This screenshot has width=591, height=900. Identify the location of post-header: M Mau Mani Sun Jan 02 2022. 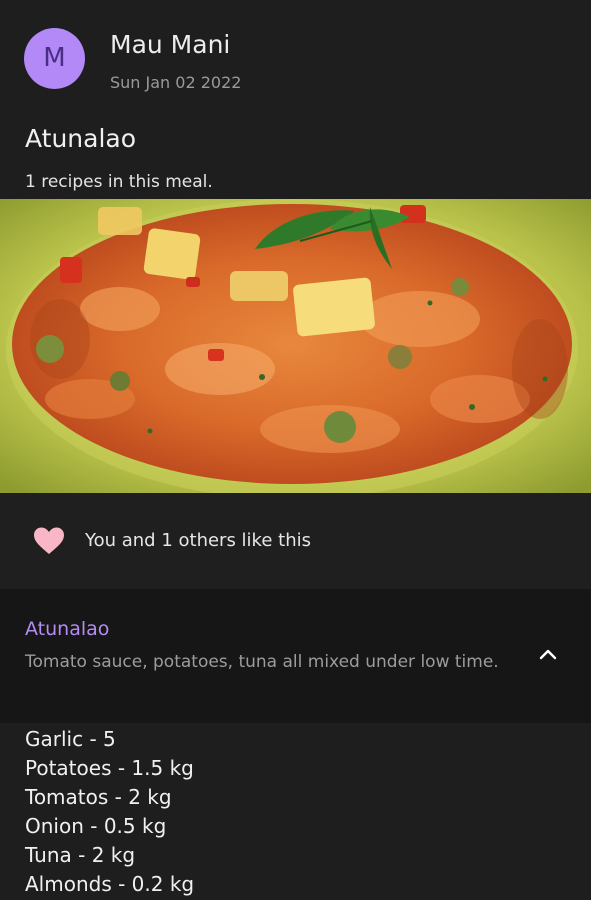
(295, 55).